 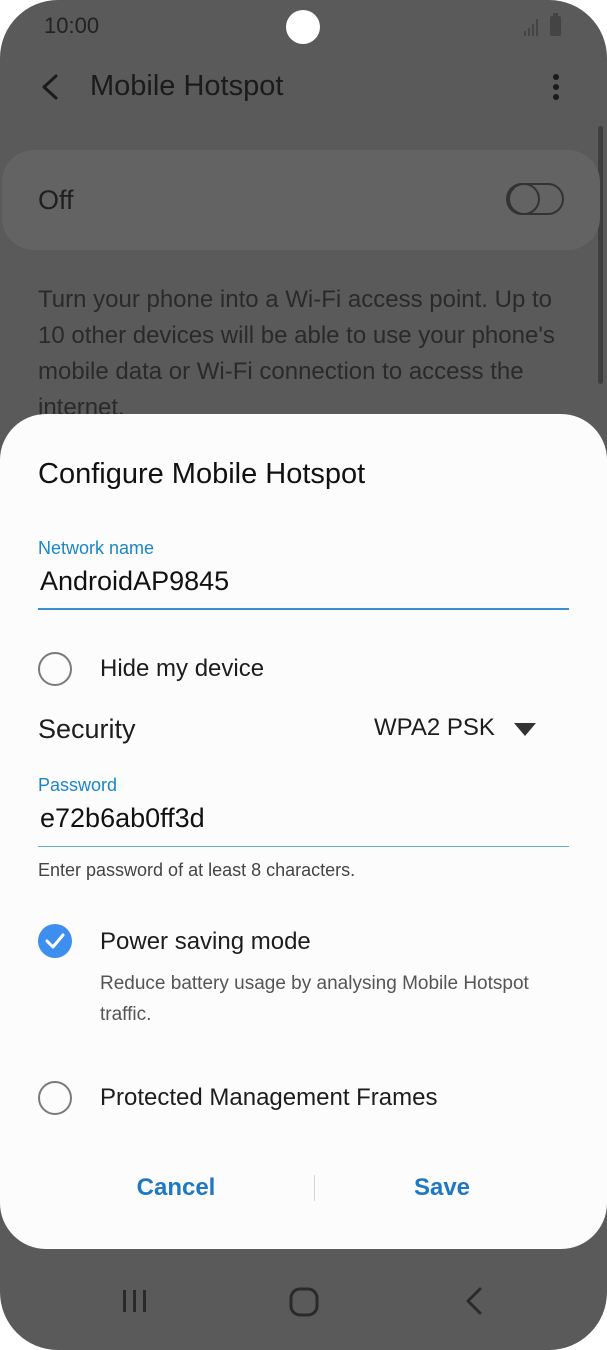 I want to click on toggle-label: Off, so click(x=56, y=200).